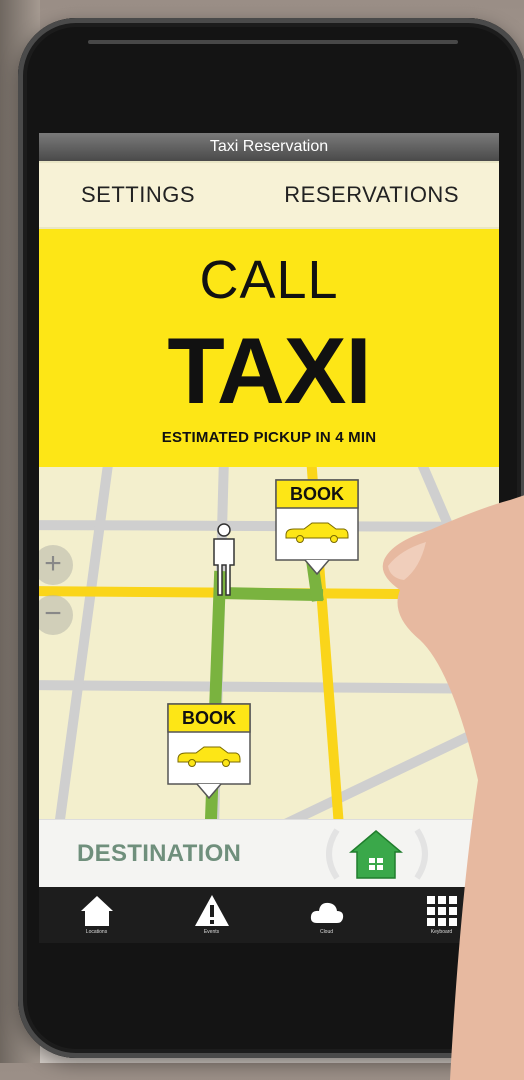 This screenshot has height=1080, width=524. I want to click on phone-speaker, so click(273, 42).